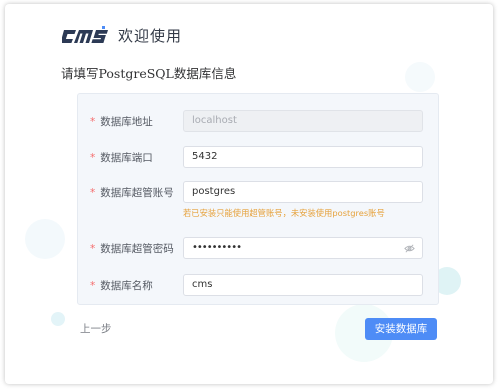 This screenshot has width=500, height=390. I want to click on eye-icon, so click(409, 248).